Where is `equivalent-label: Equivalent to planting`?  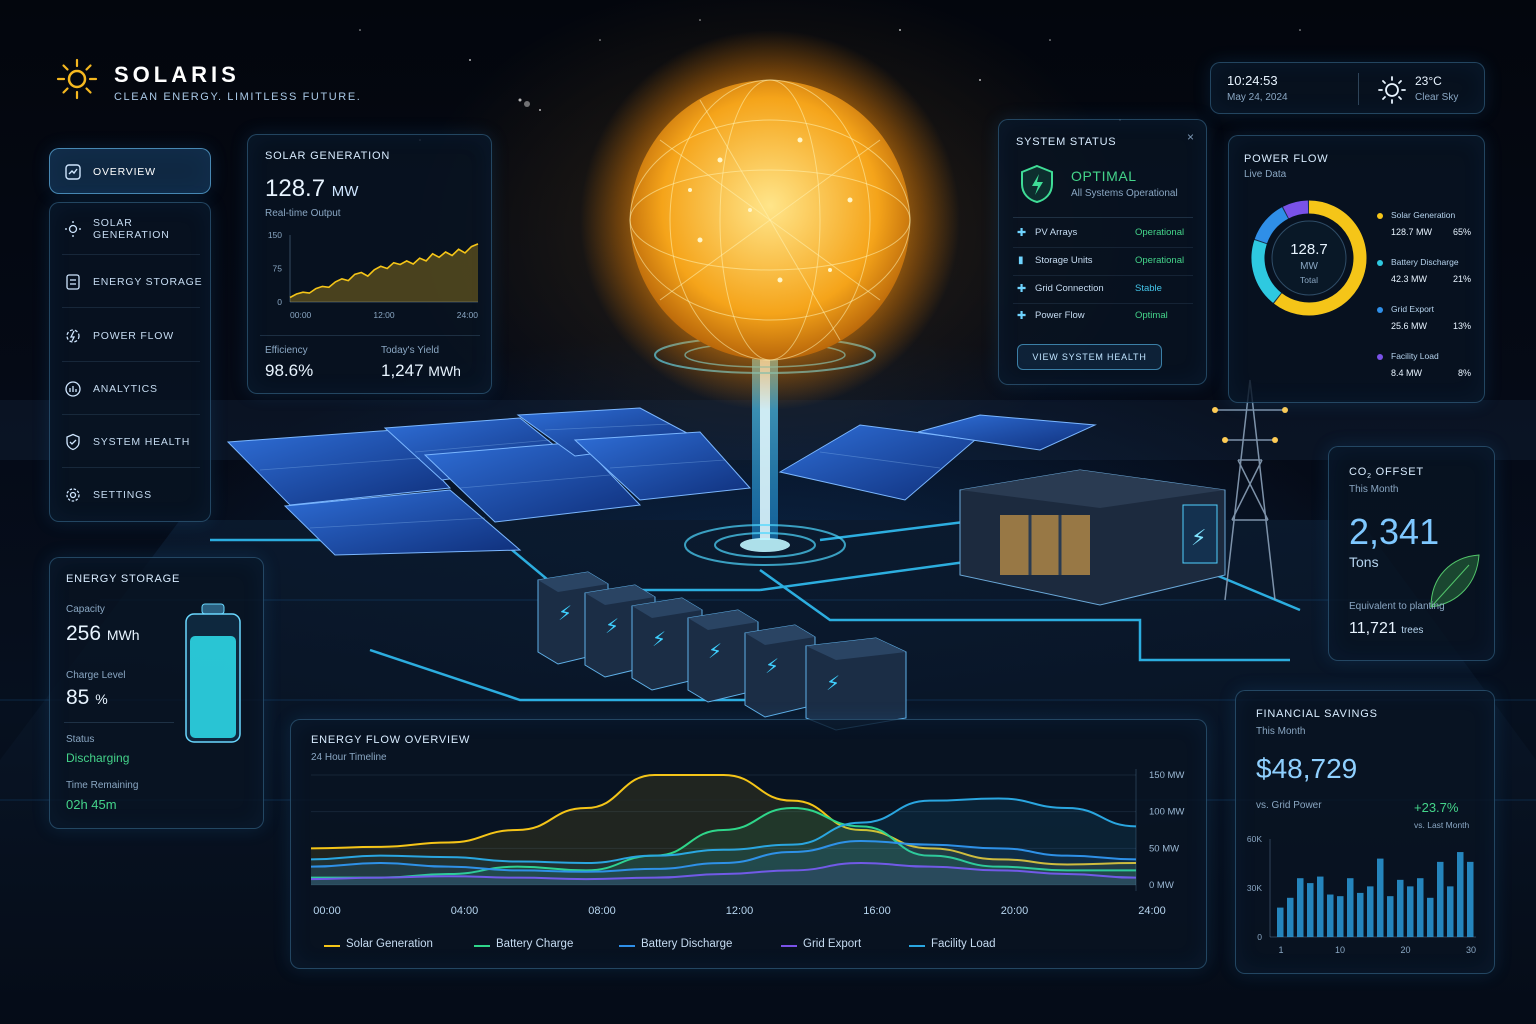 equivalent-label: Equivalent to planting is located at coordinates (1397, 606).